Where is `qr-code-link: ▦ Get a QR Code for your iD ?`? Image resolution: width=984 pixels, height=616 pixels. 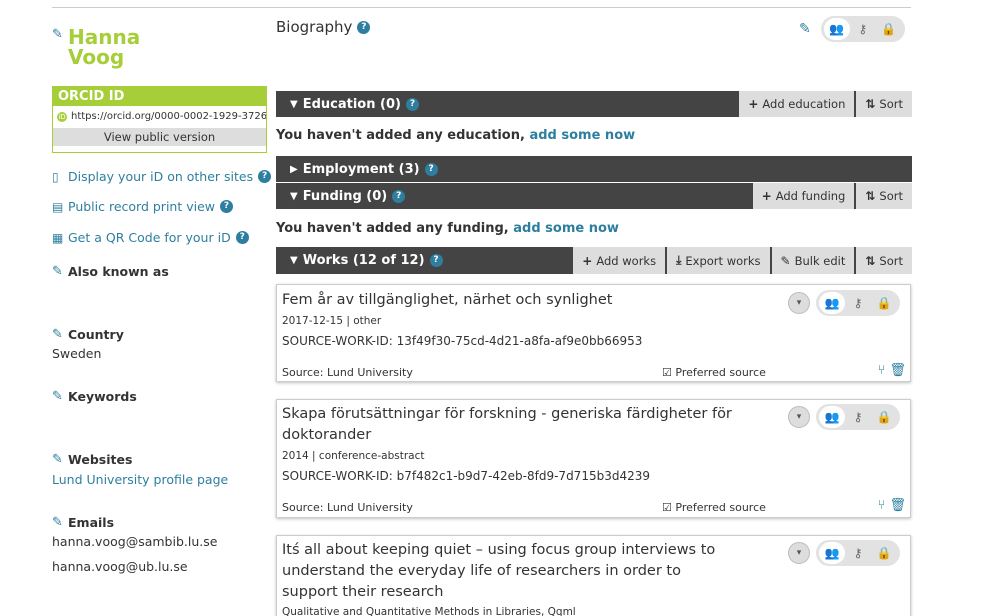 qr-code-link: ▦ Get a QR Code for your iD ? is located at coordinates (150, 237).